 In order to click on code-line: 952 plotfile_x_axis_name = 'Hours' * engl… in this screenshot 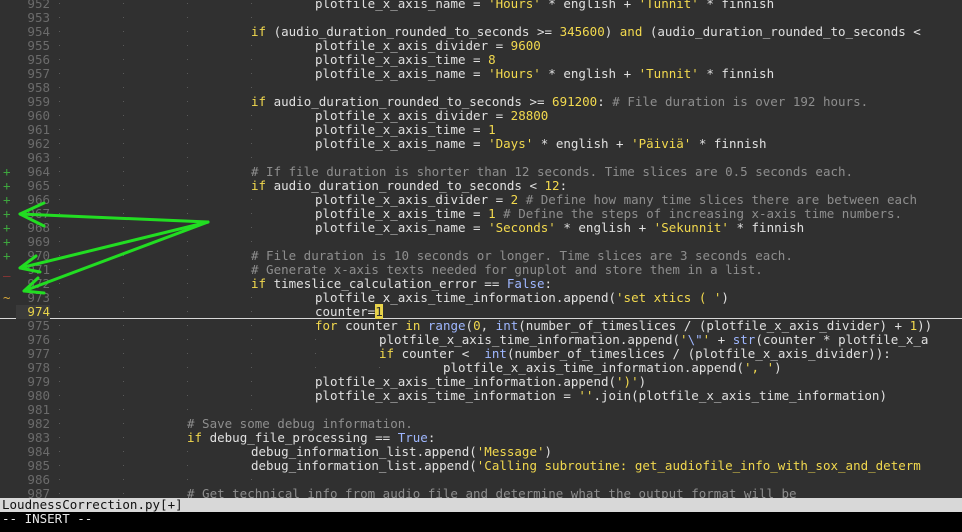, I will do `click(481, 5)`.